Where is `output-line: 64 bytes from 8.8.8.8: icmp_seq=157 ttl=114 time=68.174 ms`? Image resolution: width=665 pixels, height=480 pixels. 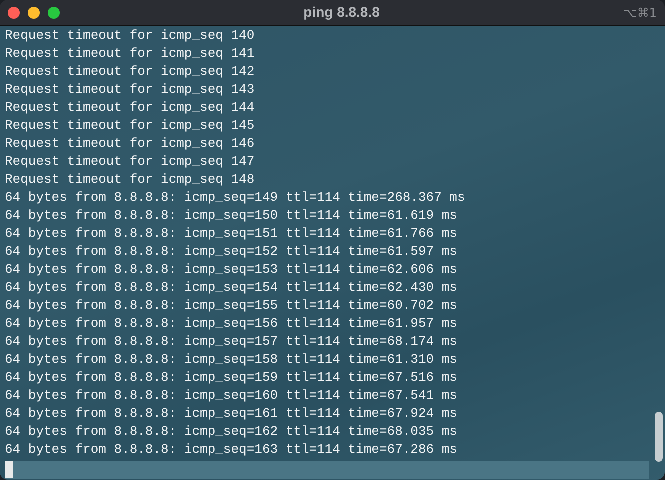 output-line: 64 bytes from 8.8.8.8: icmp_seq=157 ttl=114 time=68.174 ms is located at coordinates (231, 341).